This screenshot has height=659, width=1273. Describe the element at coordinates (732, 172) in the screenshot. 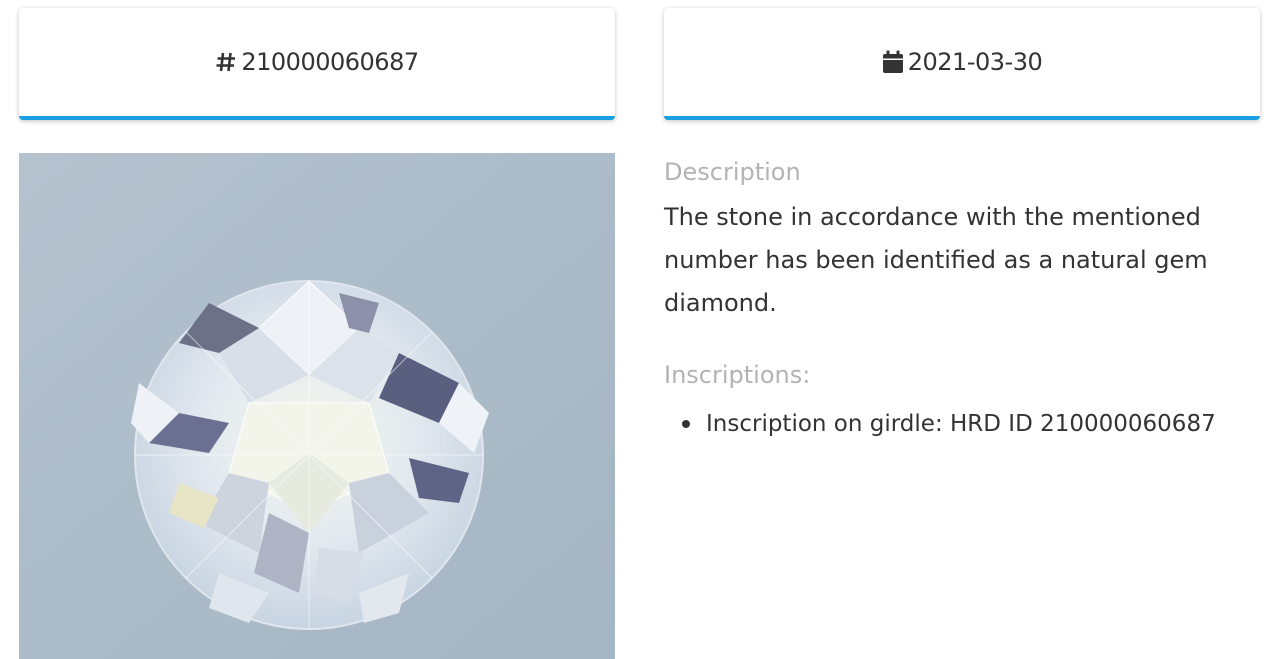

I see `description-label: Description` at that location.